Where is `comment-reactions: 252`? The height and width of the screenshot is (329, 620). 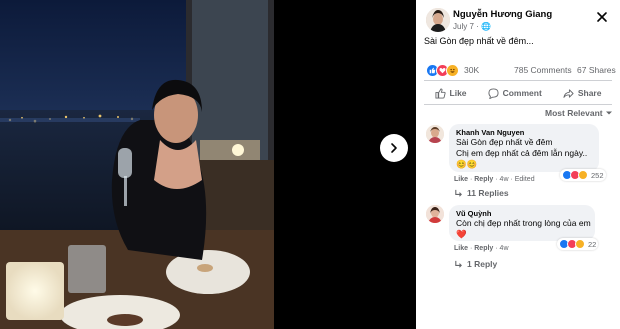 comment-reactions: 252 is located at coordinates (583, 175).